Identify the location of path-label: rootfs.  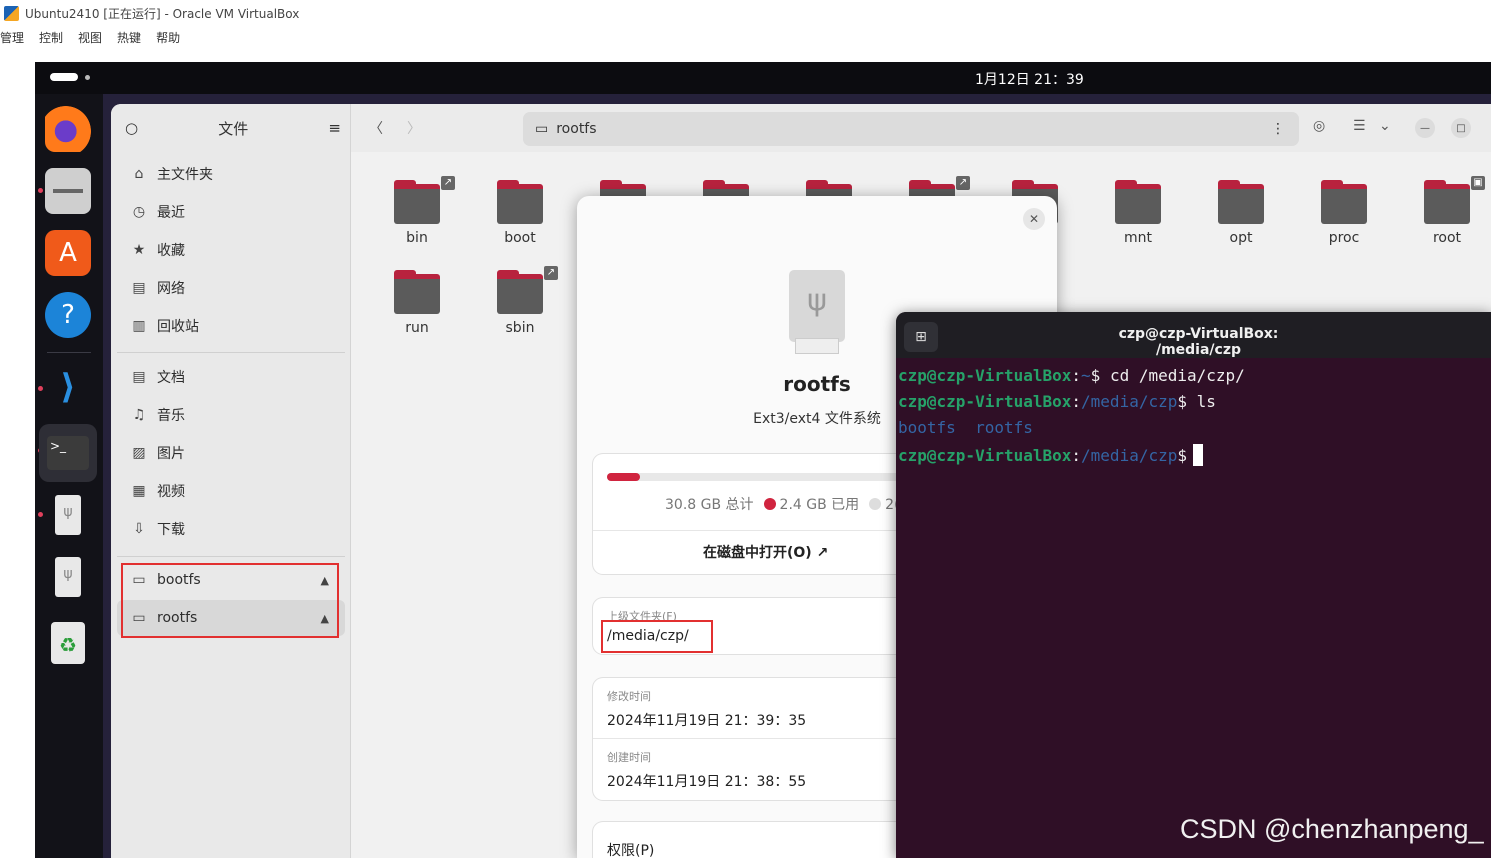
(576, 129).